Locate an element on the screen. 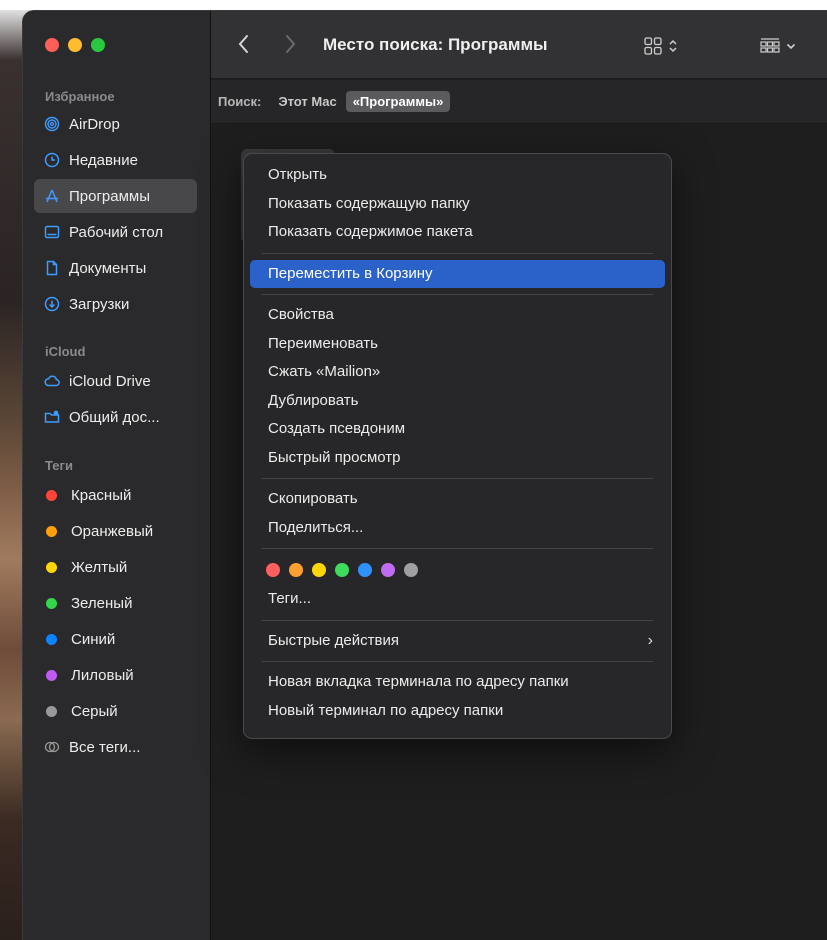 The height and width of the screenshot is (940, 827). sidebar-item-label: iCloud Drive is located at coordinates (110, 381).